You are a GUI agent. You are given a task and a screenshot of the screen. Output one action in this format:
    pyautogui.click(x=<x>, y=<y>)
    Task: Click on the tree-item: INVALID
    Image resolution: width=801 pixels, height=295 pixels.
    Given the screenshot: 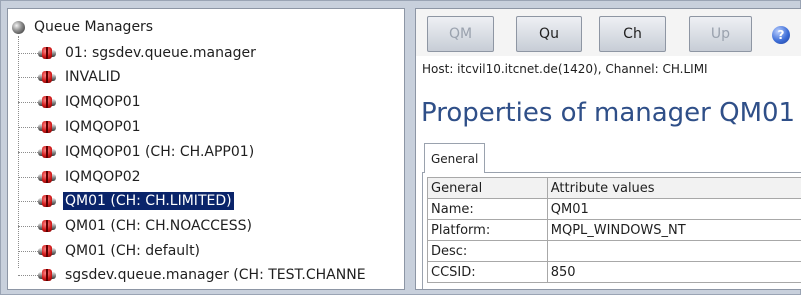 What is the action you would take?
    pyautogui.click(x=70, y=77)
    